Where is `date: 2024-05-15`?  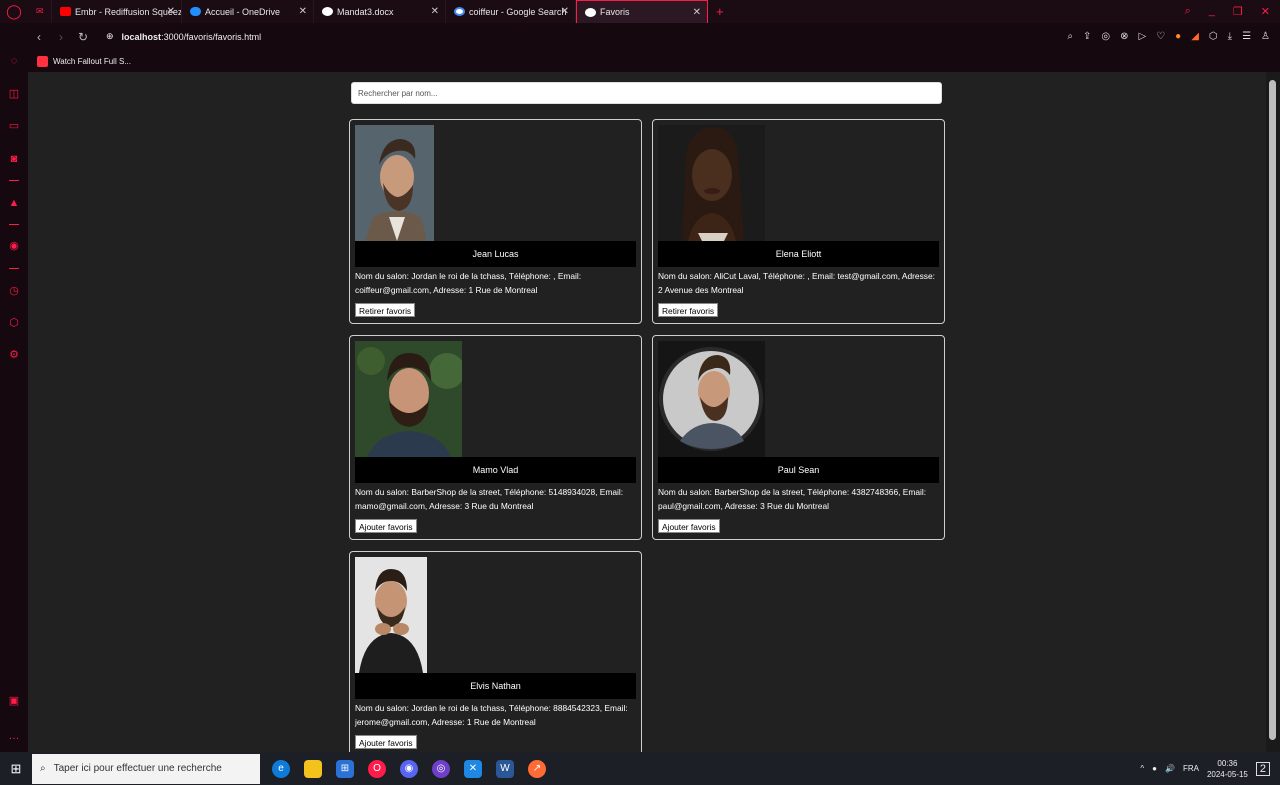 date: 2024-05-15 is located at coordinates (1227, 774).